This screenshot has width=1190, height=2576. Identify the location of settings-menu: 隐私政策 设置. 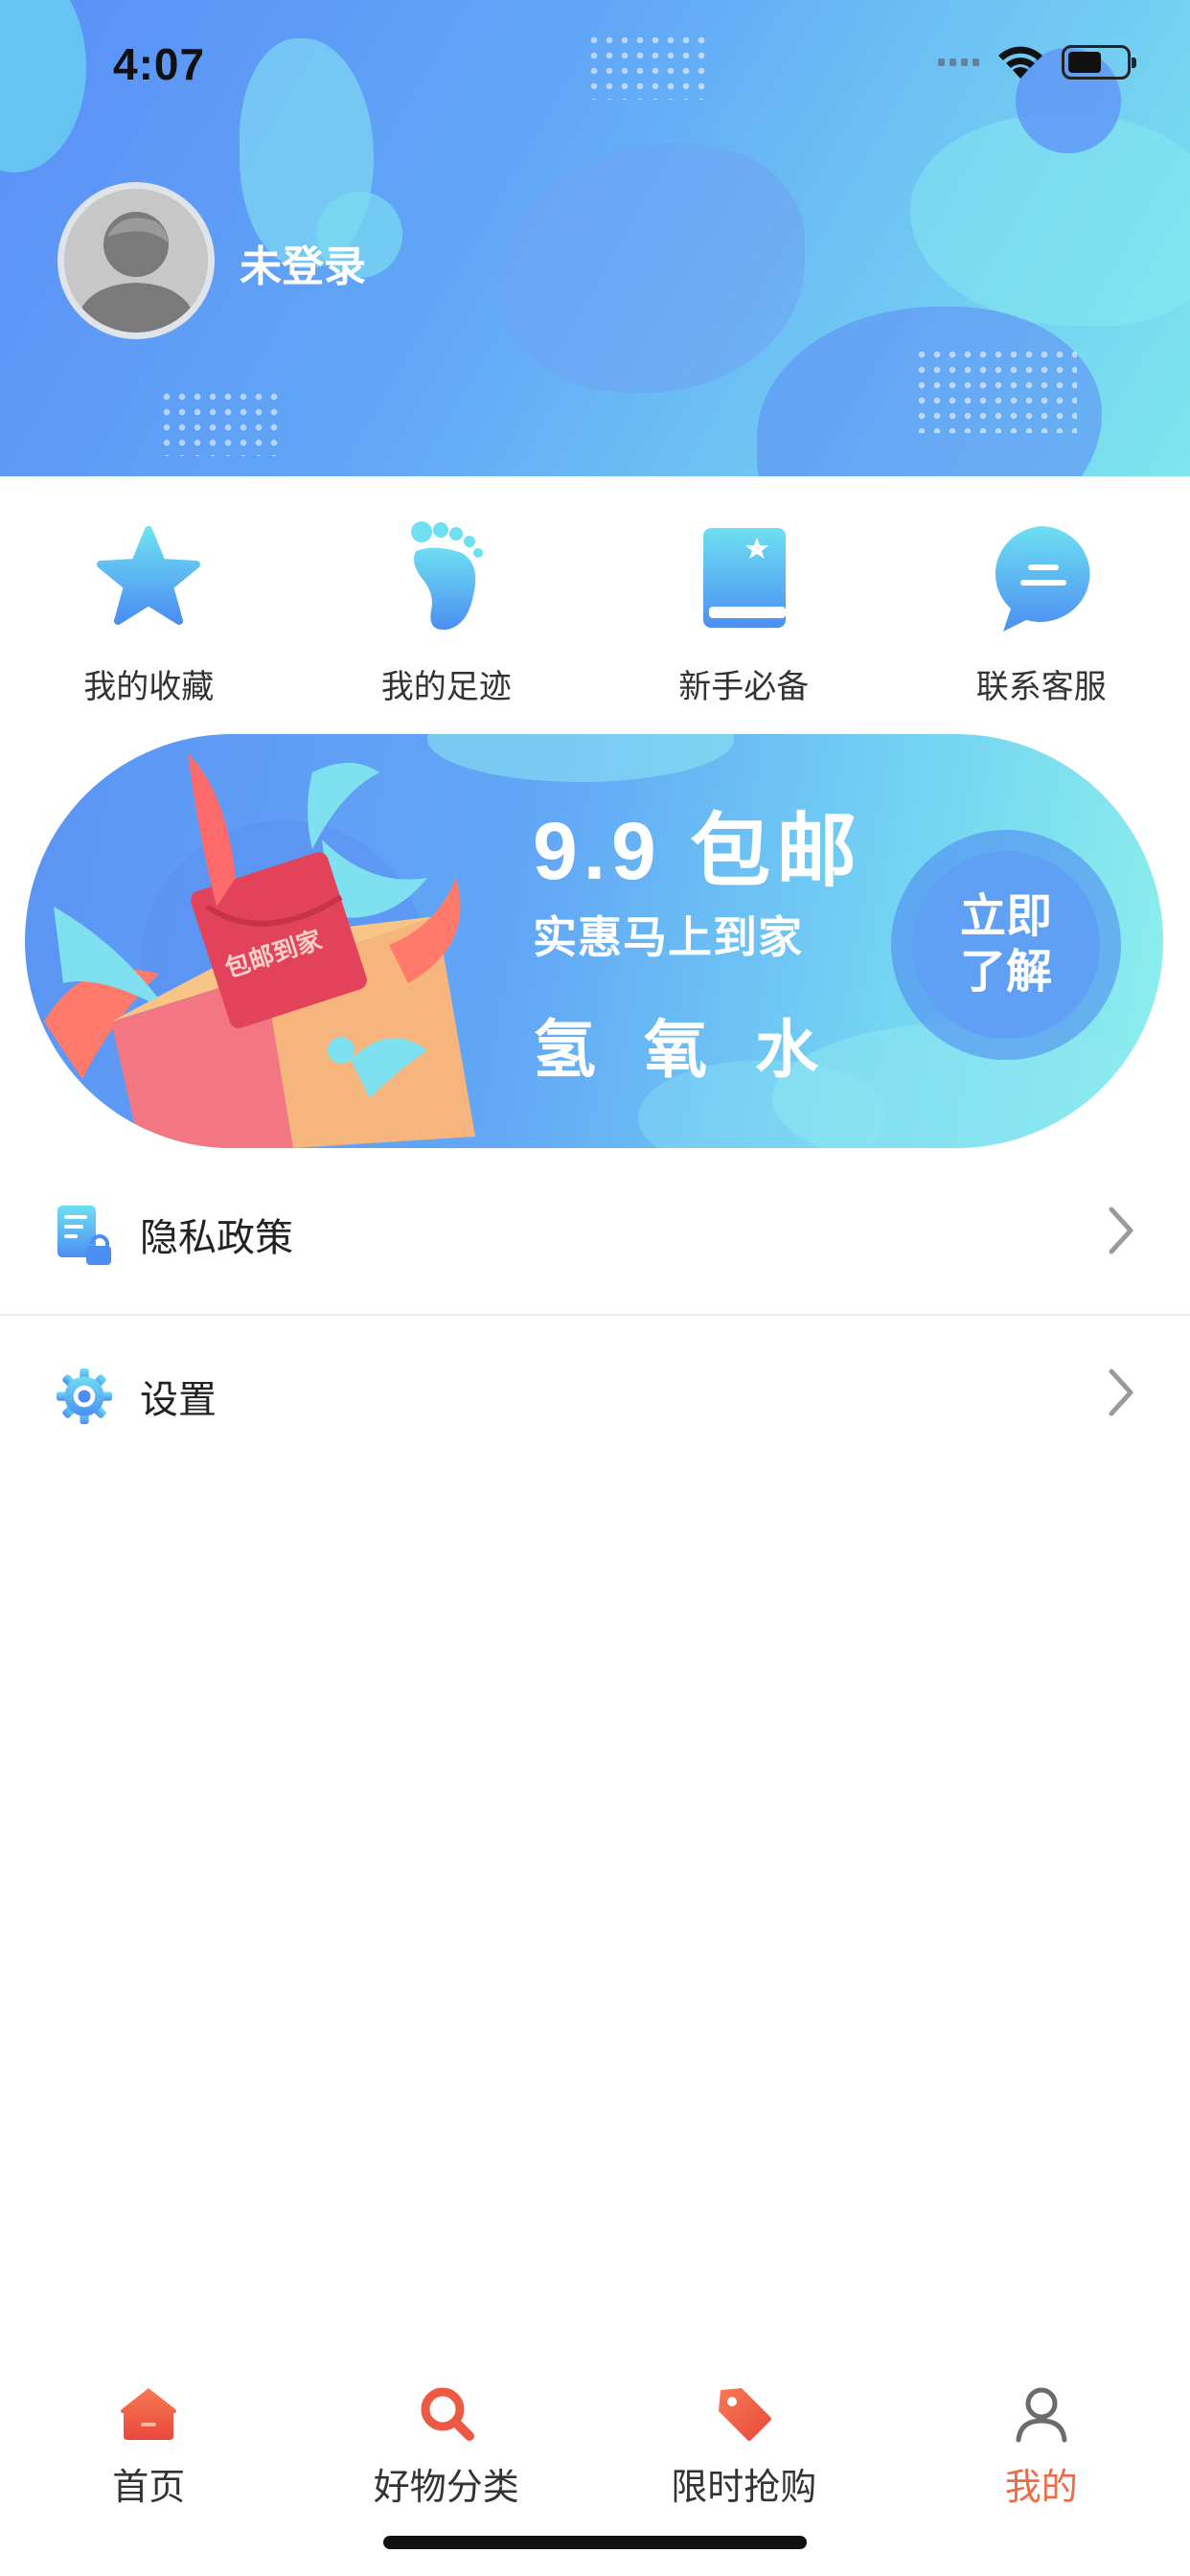
(595, 1316).